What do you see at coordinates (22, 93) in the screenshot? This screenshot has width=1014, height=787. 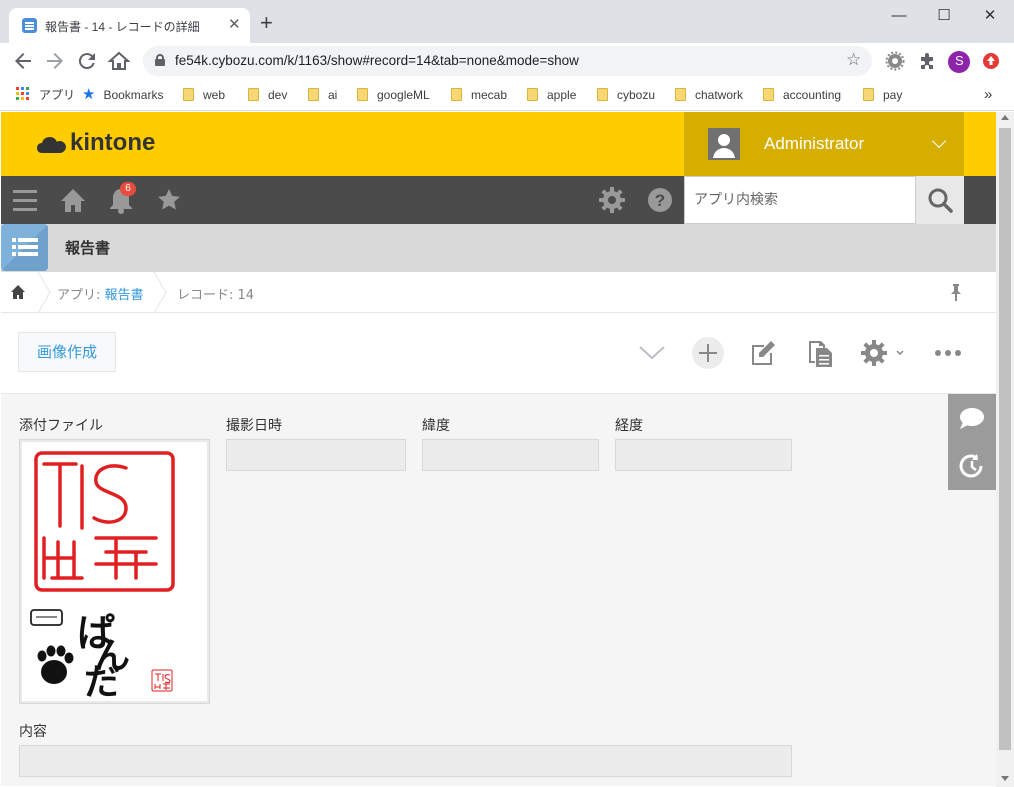 I see `apps-grid-icon` at bounding box center [22, 93].